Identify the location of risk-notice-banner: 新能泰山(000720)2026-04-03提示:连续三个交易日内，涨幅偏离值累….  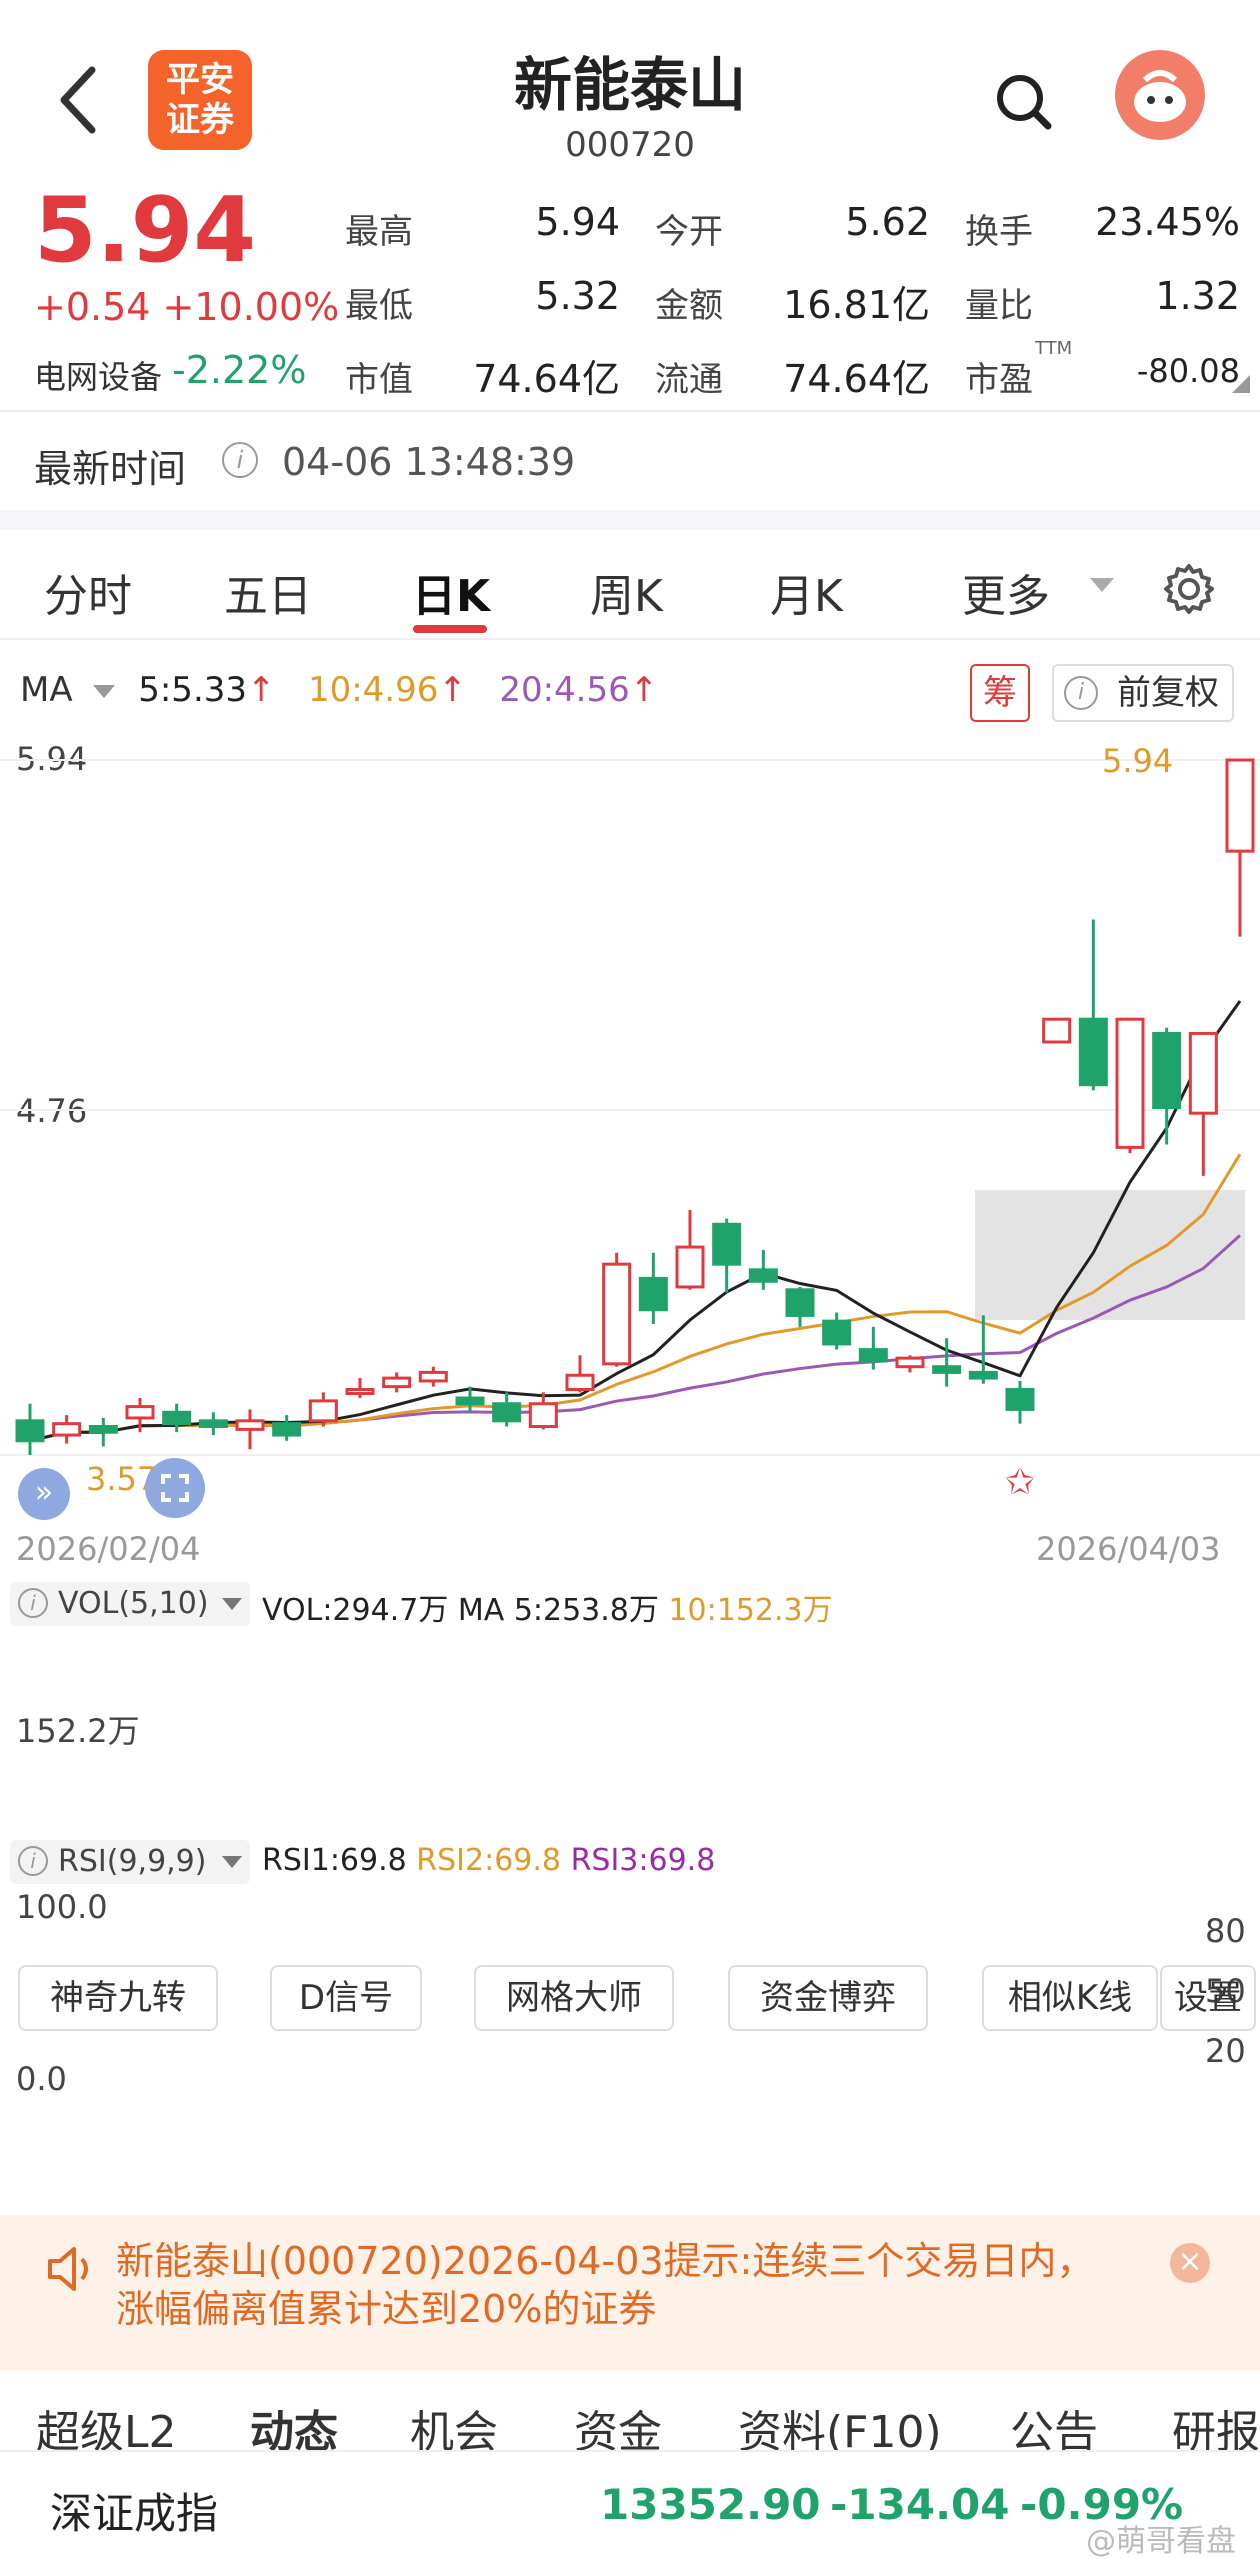
(630, 2292).